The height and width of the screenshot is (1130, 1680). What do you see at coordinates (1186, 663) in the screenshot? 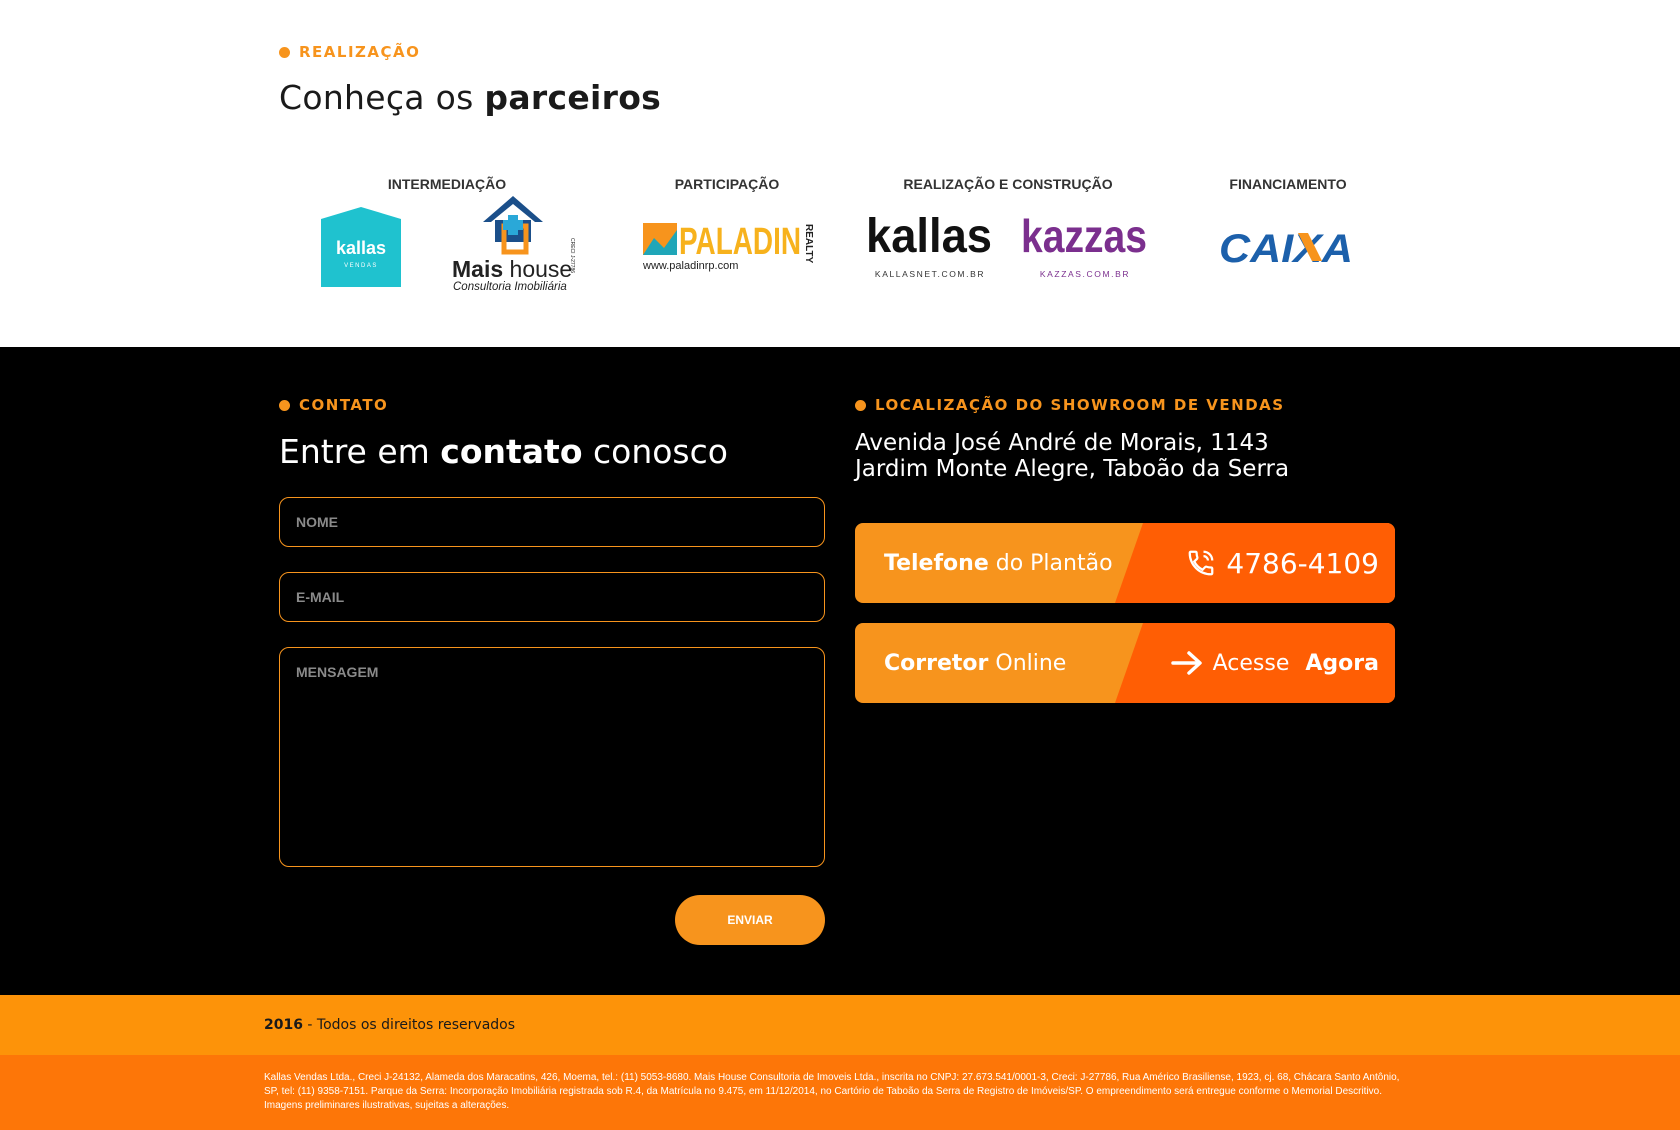
I see `arrow-right-icon` at bounding box center [1186, 663].